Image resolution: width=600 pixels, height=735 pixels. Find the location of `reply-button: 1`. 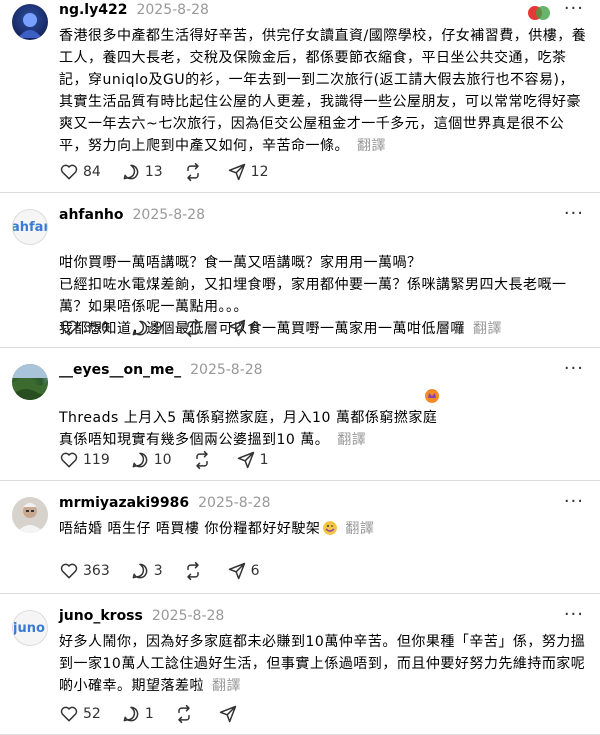

reply-button: 1 is located at coordinates (137, 714).